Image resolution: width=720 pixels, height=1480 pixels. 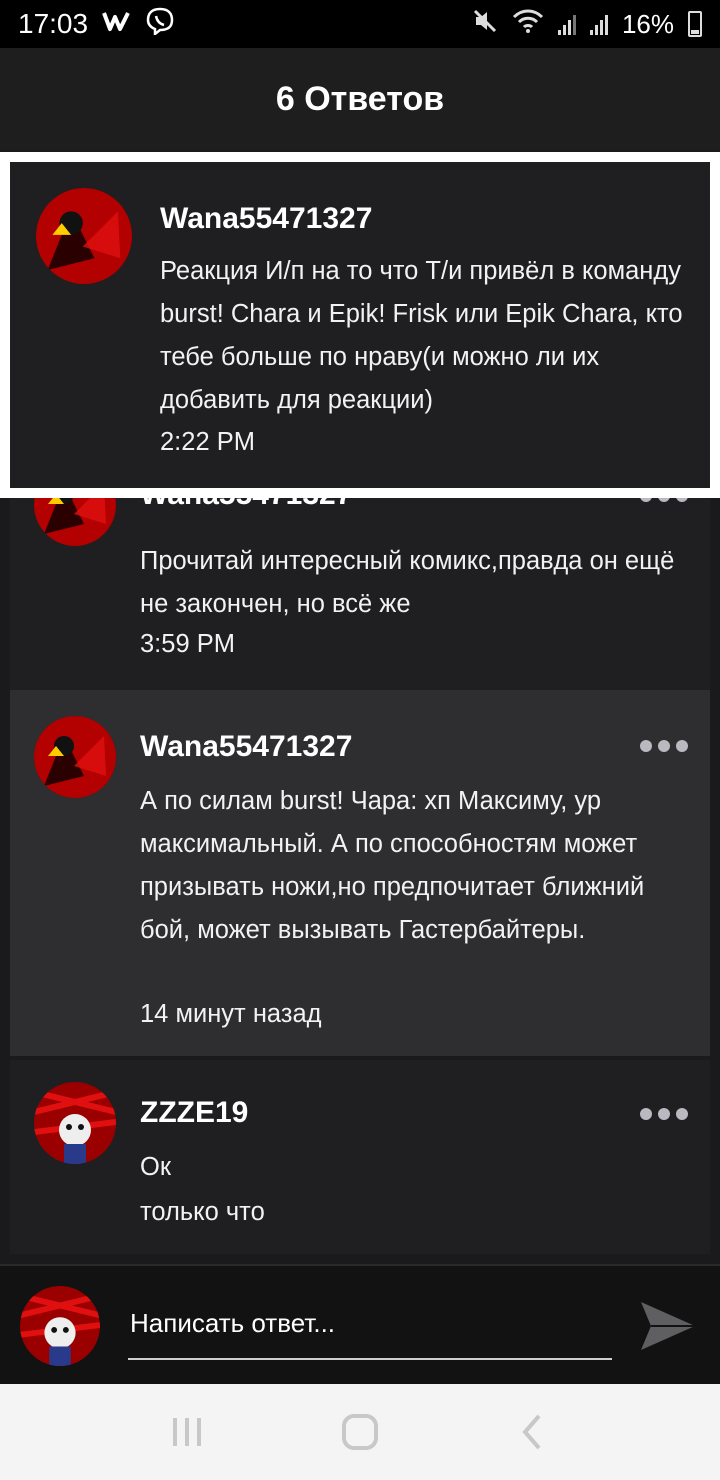 What do you see at coordinates (360, 1157) in the screenshot?
I see `reply-item: ZZZE19 Ок только что` at bounding box center [360, 1157].